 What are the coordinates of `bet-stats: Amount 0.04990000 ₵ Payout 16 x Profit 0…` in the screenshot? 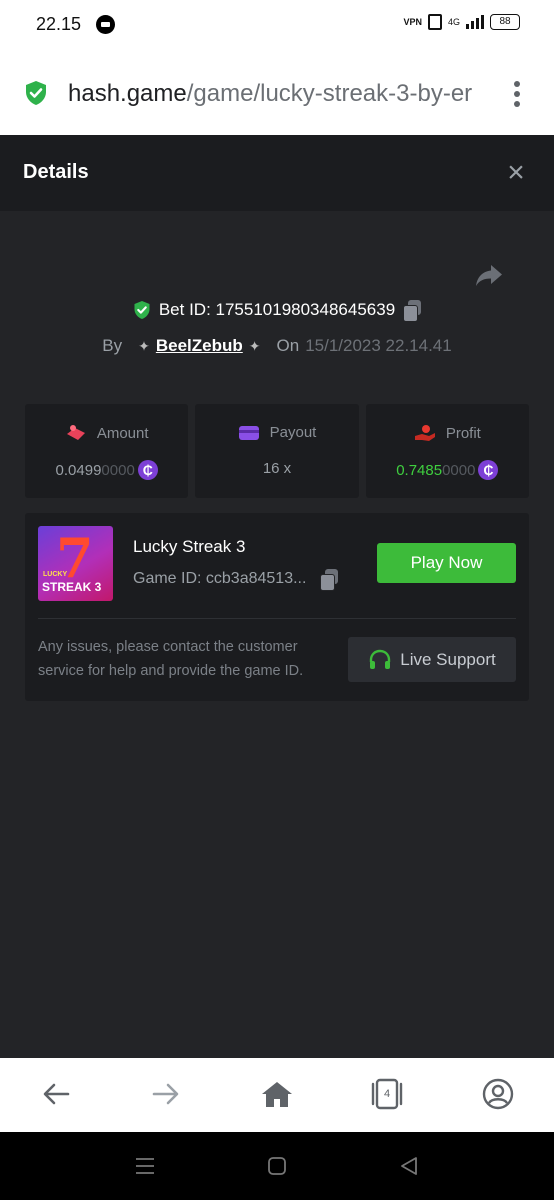 It's located at (277, 451).